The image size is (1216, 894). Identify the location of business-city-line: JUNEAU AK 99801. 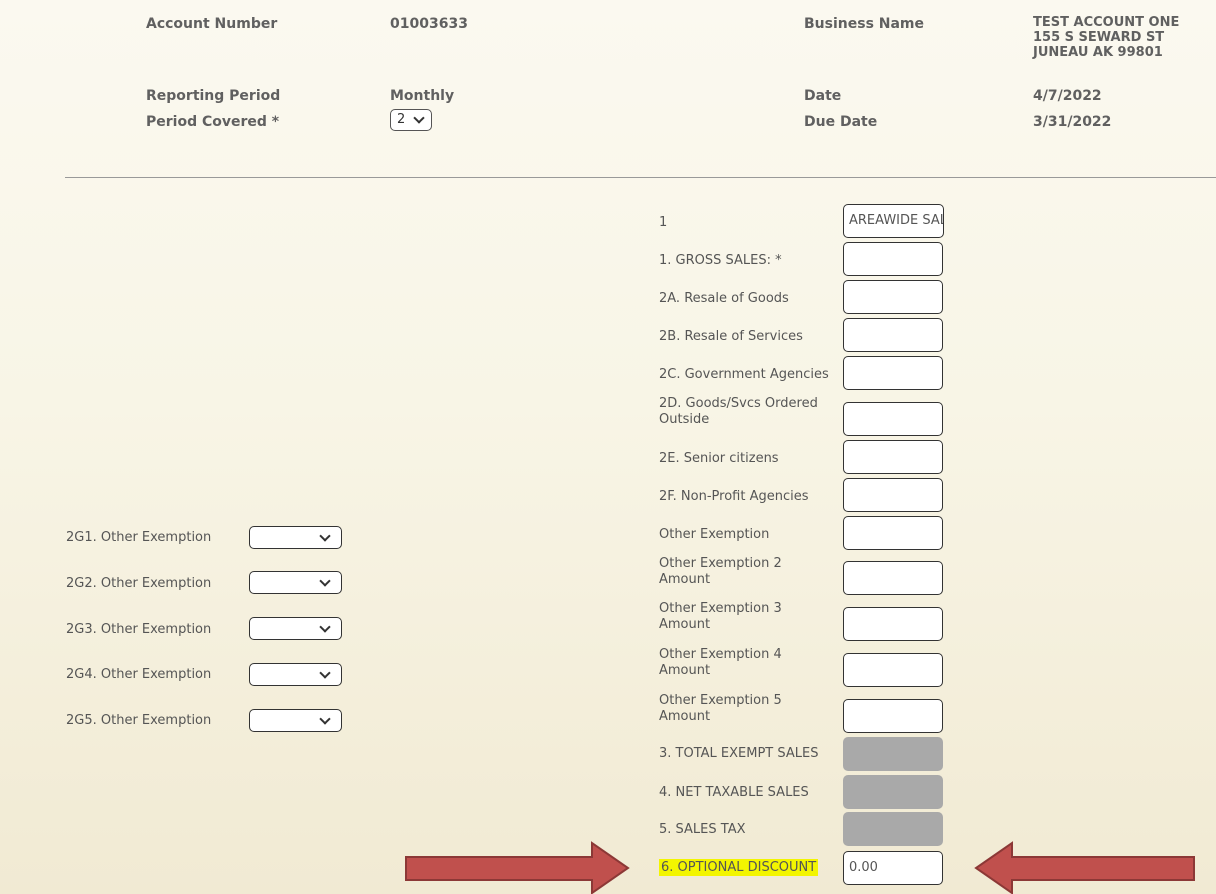
(1098, 52).